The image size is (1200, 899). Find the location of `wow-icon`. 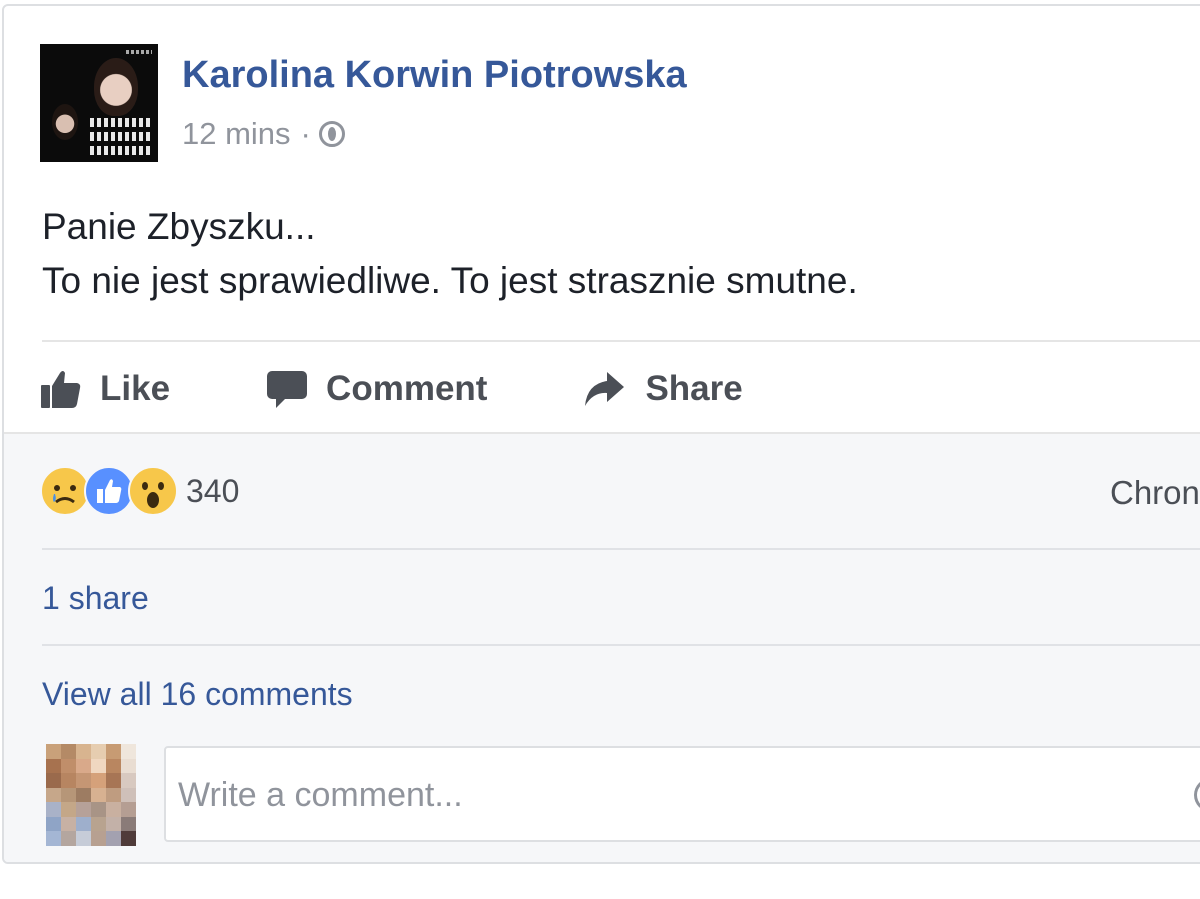

wow-icon is located at coordinates (153, 491).